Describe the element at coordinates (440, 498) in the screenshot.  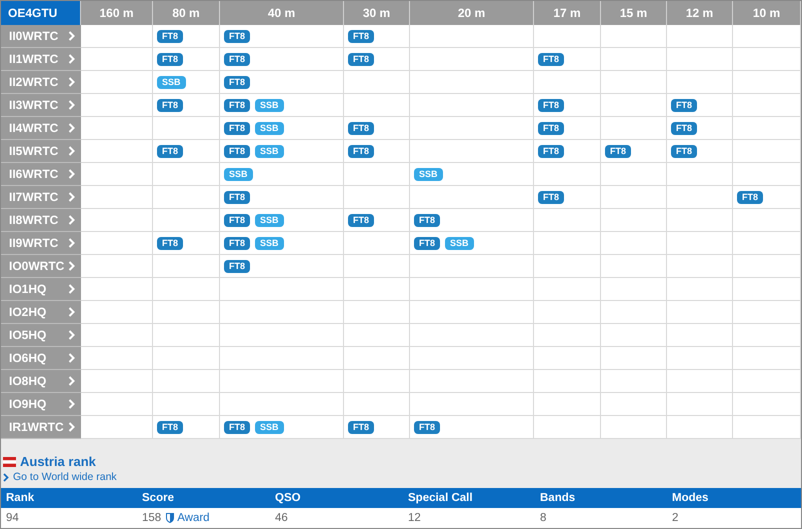
I see `column-header: Special Call` at that location.